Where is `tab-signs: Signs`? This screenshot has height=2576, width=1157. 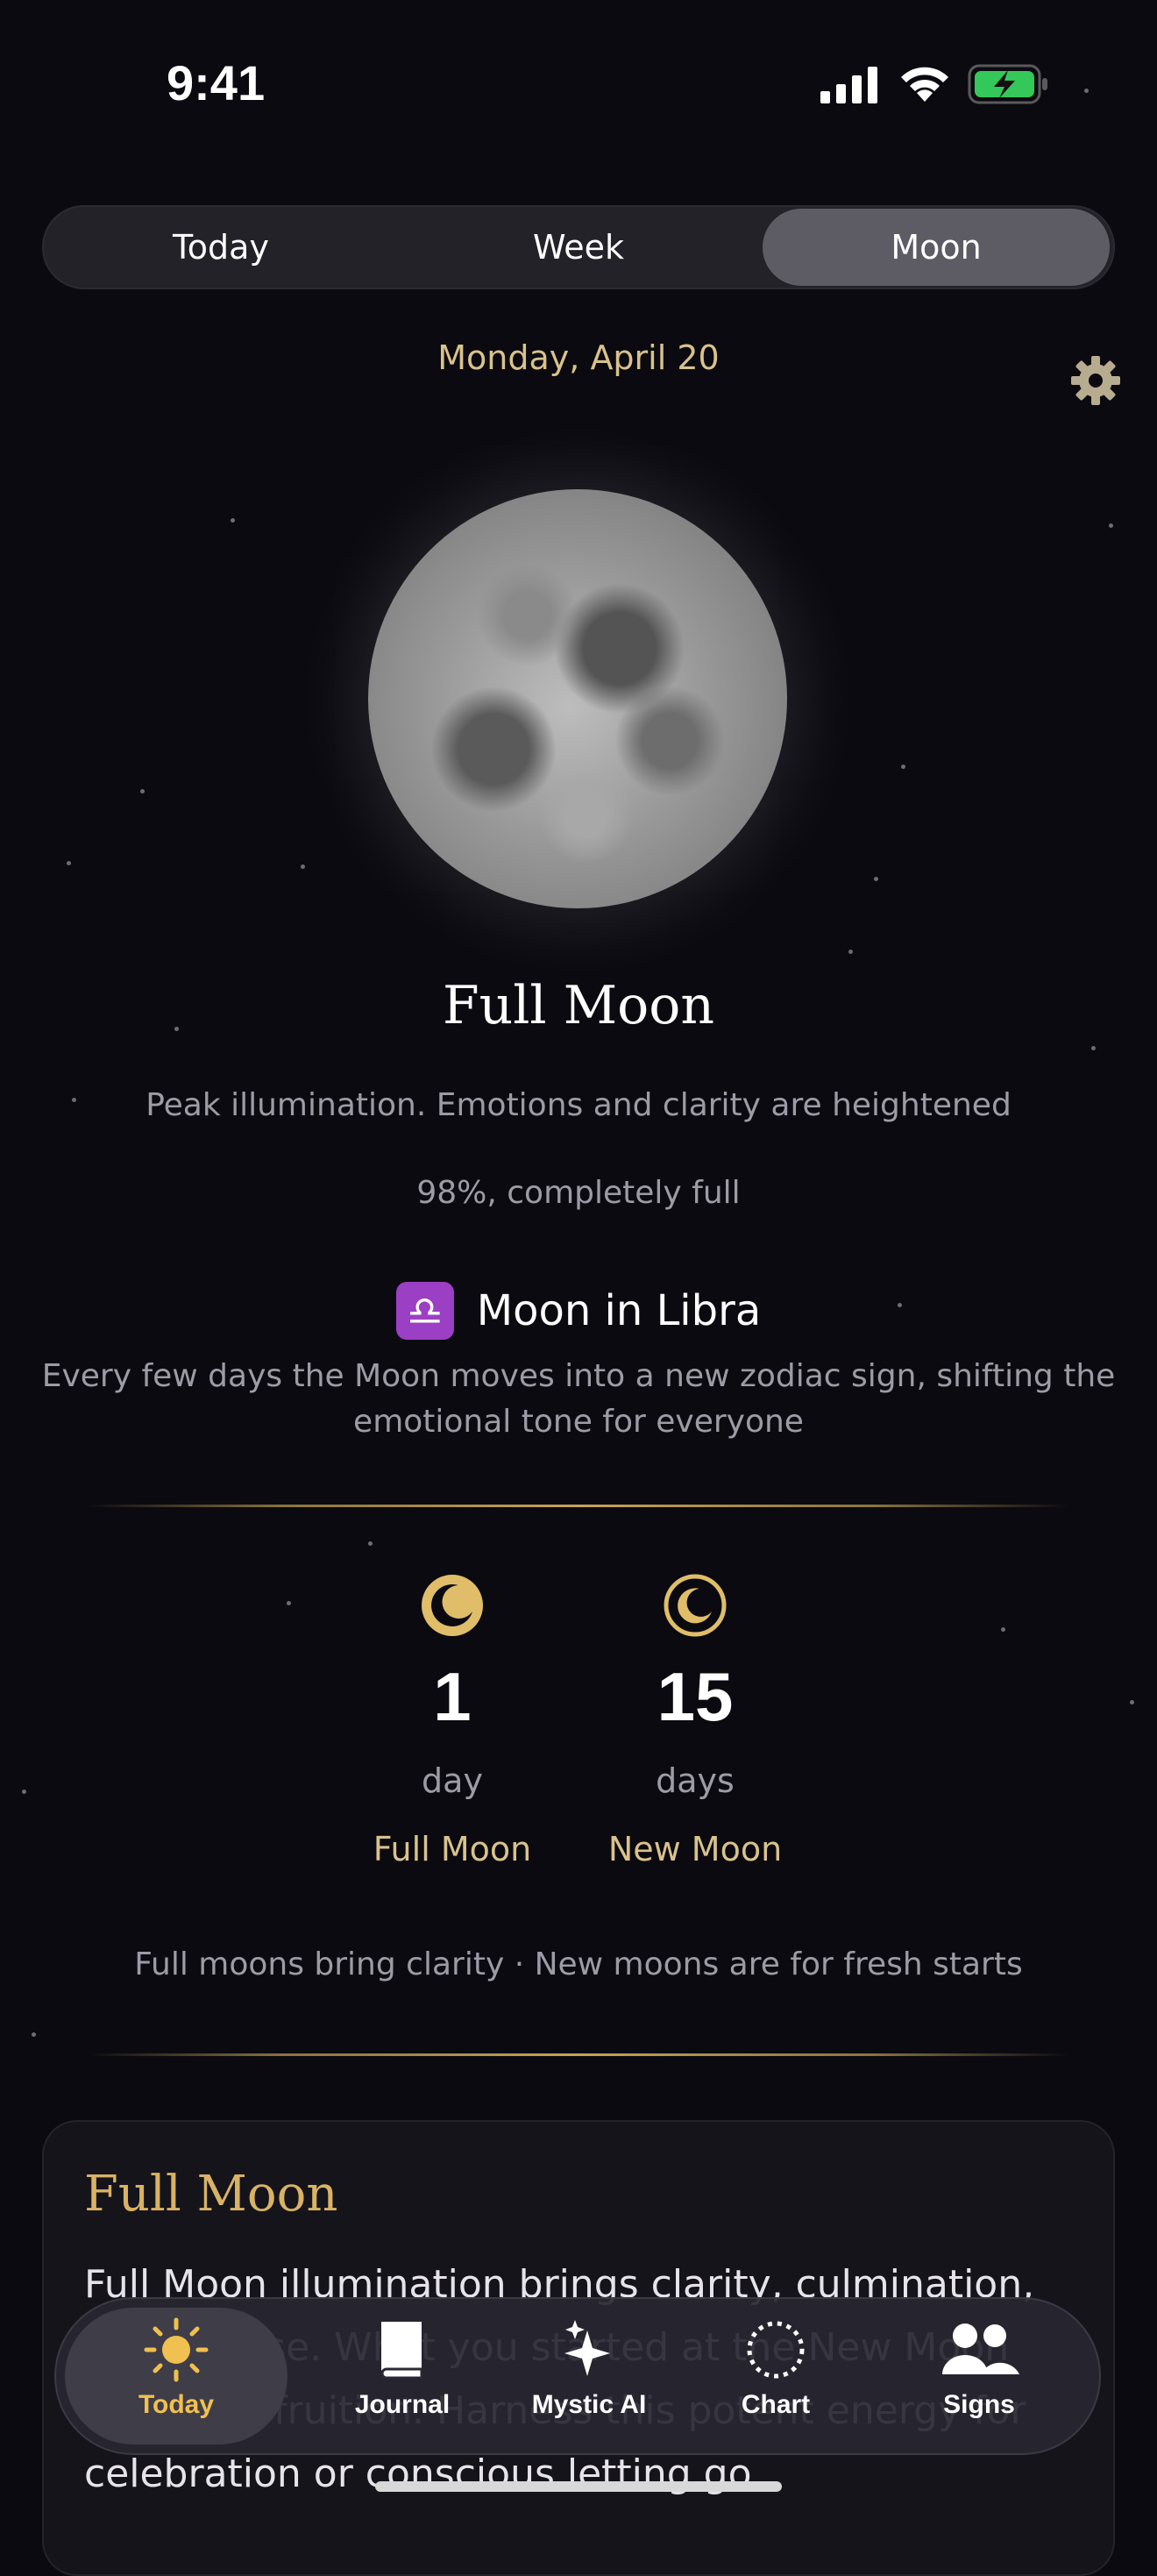 tab-signs: Signs is located at coordinates (979, 2376).